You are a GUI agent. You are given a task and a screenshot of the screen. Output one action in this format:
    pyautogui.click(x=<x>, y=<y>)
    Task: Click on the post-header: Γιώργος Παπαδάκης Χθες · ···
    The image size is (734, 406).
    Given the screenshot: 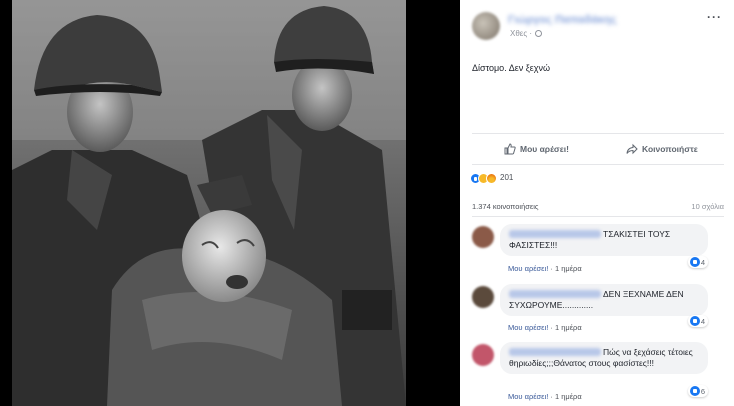 What is the action you would take?
    pyautogui.click(x=597, y=25)
    